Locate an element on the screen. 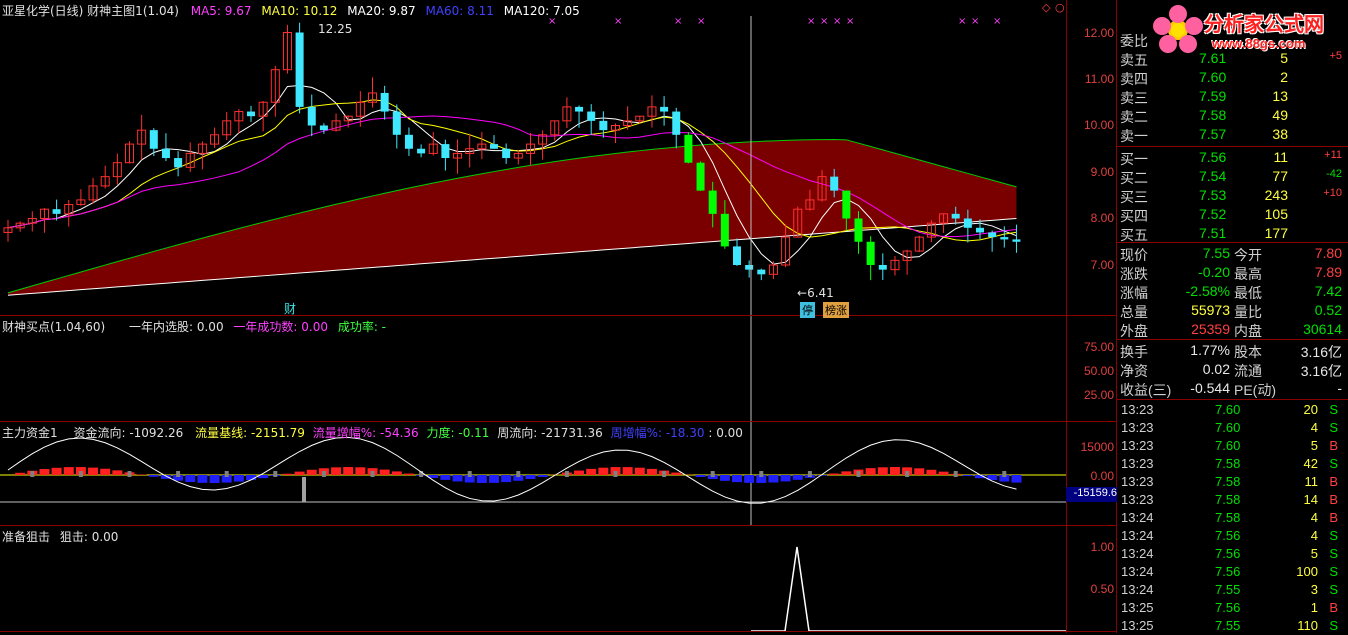 The height and width of the screenshot is (635, 1348). tick-row: 13:247.565S is located at coordinates (1232, 554).